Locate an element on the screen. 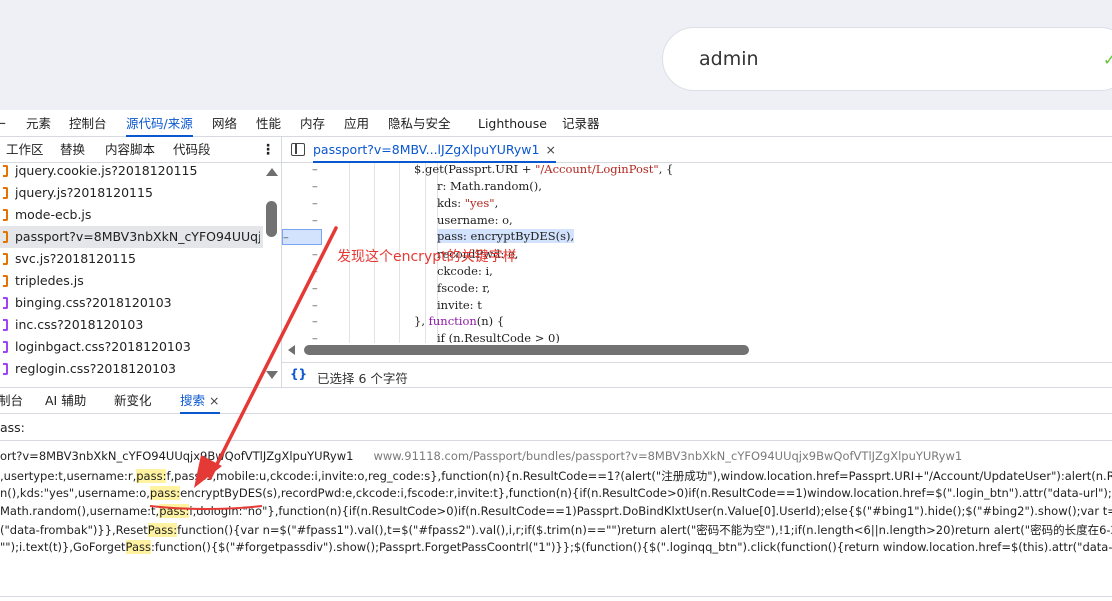  tab-overrides: 替换 is located at coordinates (72, 150).